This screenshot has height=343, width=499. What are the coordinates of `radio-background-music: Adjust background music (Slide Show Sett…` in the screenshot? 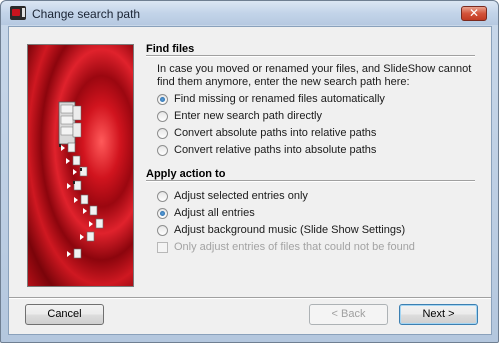 It's located at (281, 230).